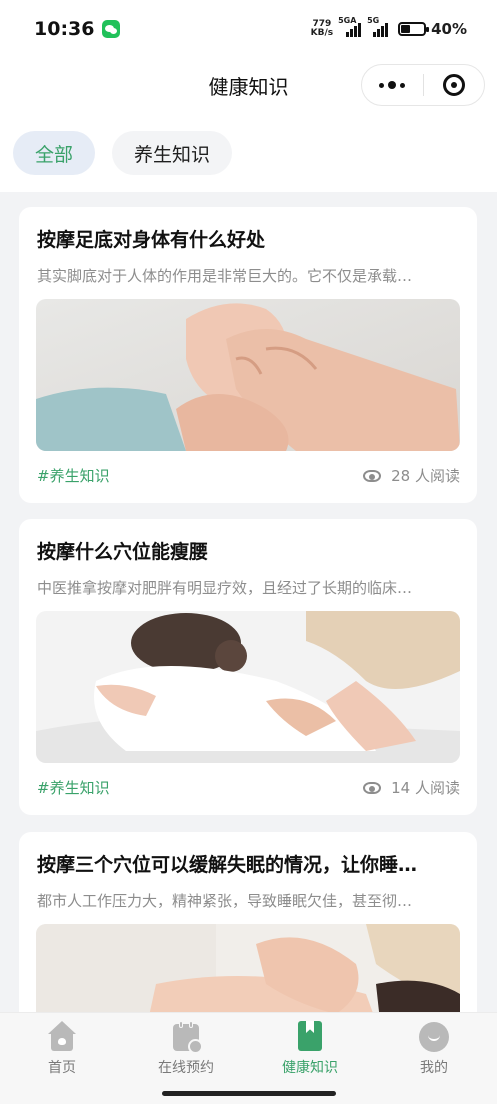 The height and width of the screenshot is (1104, 497). I want to click on back-massage-photo, so click(248, 968).